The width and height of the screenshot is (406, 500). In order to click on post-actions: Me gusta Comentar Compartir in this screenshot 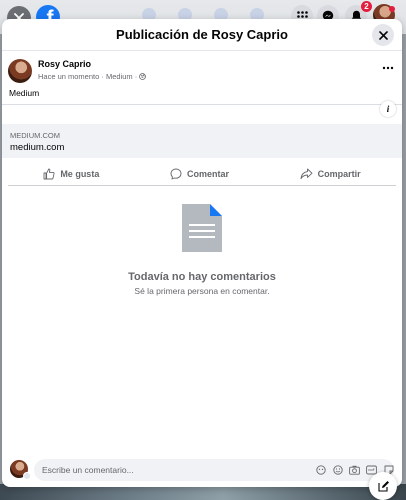, I will do `click(202, 174)`.